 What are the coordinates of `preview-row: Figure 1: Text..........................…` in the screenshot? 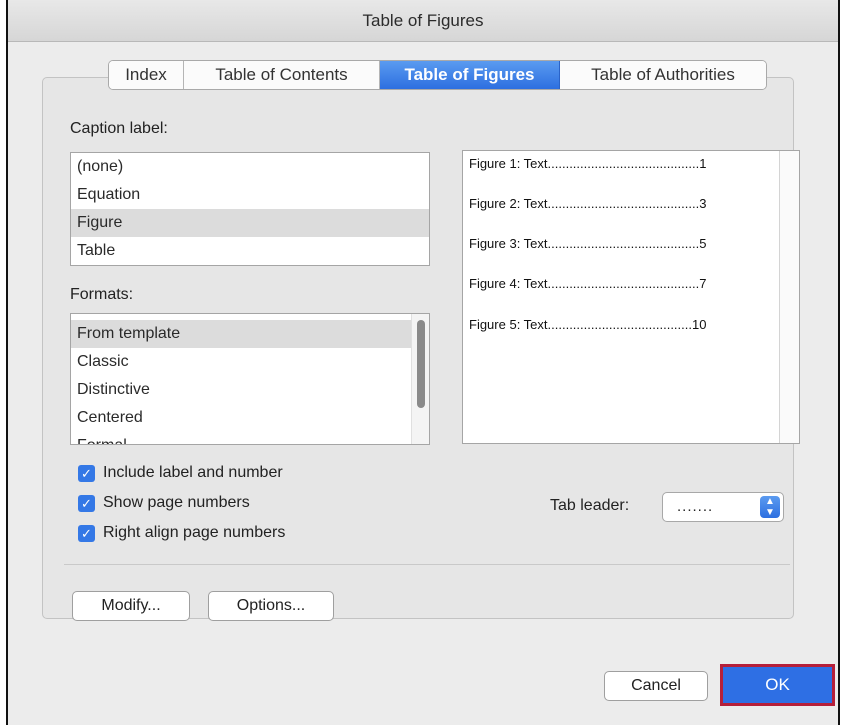 It's located at (588, 163).